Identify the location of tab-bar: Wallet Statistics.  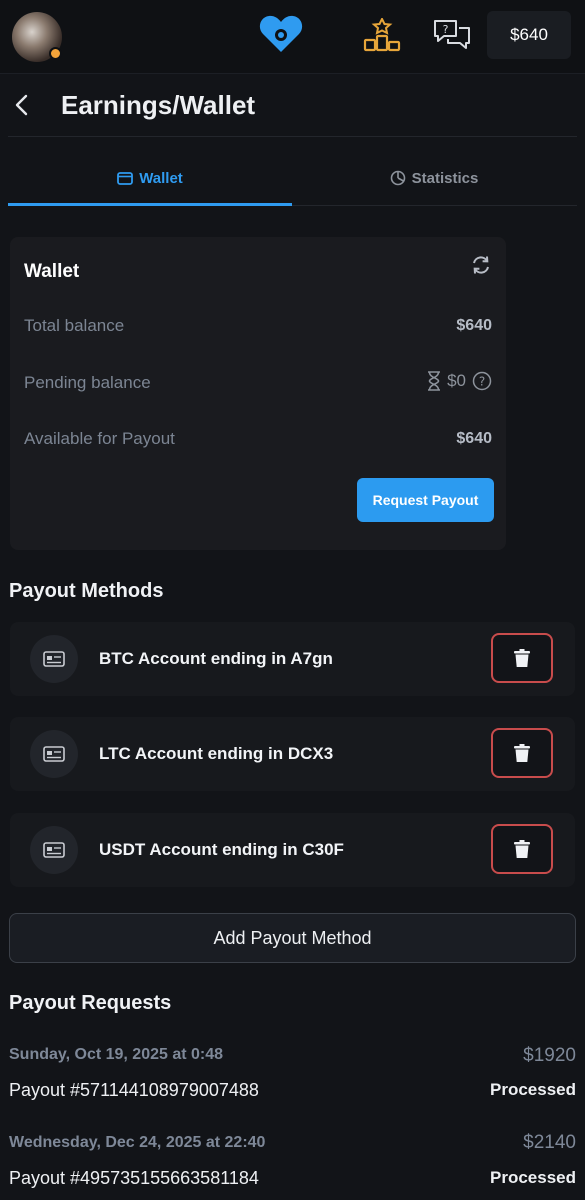
(292, 178).